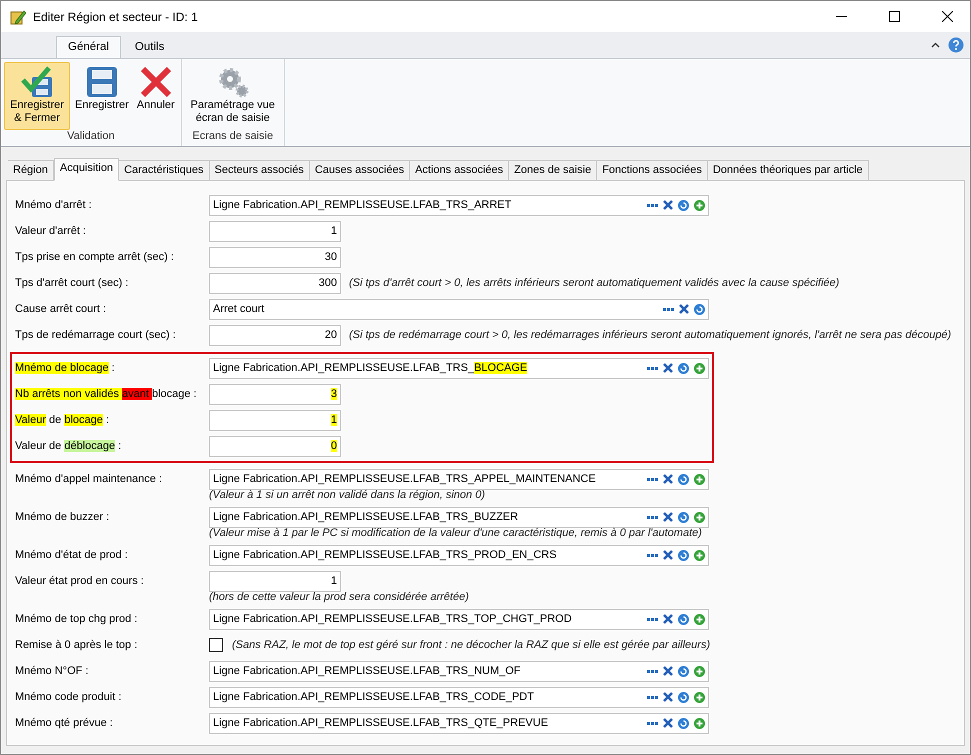 The height and width of the screenshot is (755, 971). What do you see at coordinates (106, 394) in the screenshot?
I see `field-label: Nb arrêts non validés avant blocage :` at bounding box center [106, 394].